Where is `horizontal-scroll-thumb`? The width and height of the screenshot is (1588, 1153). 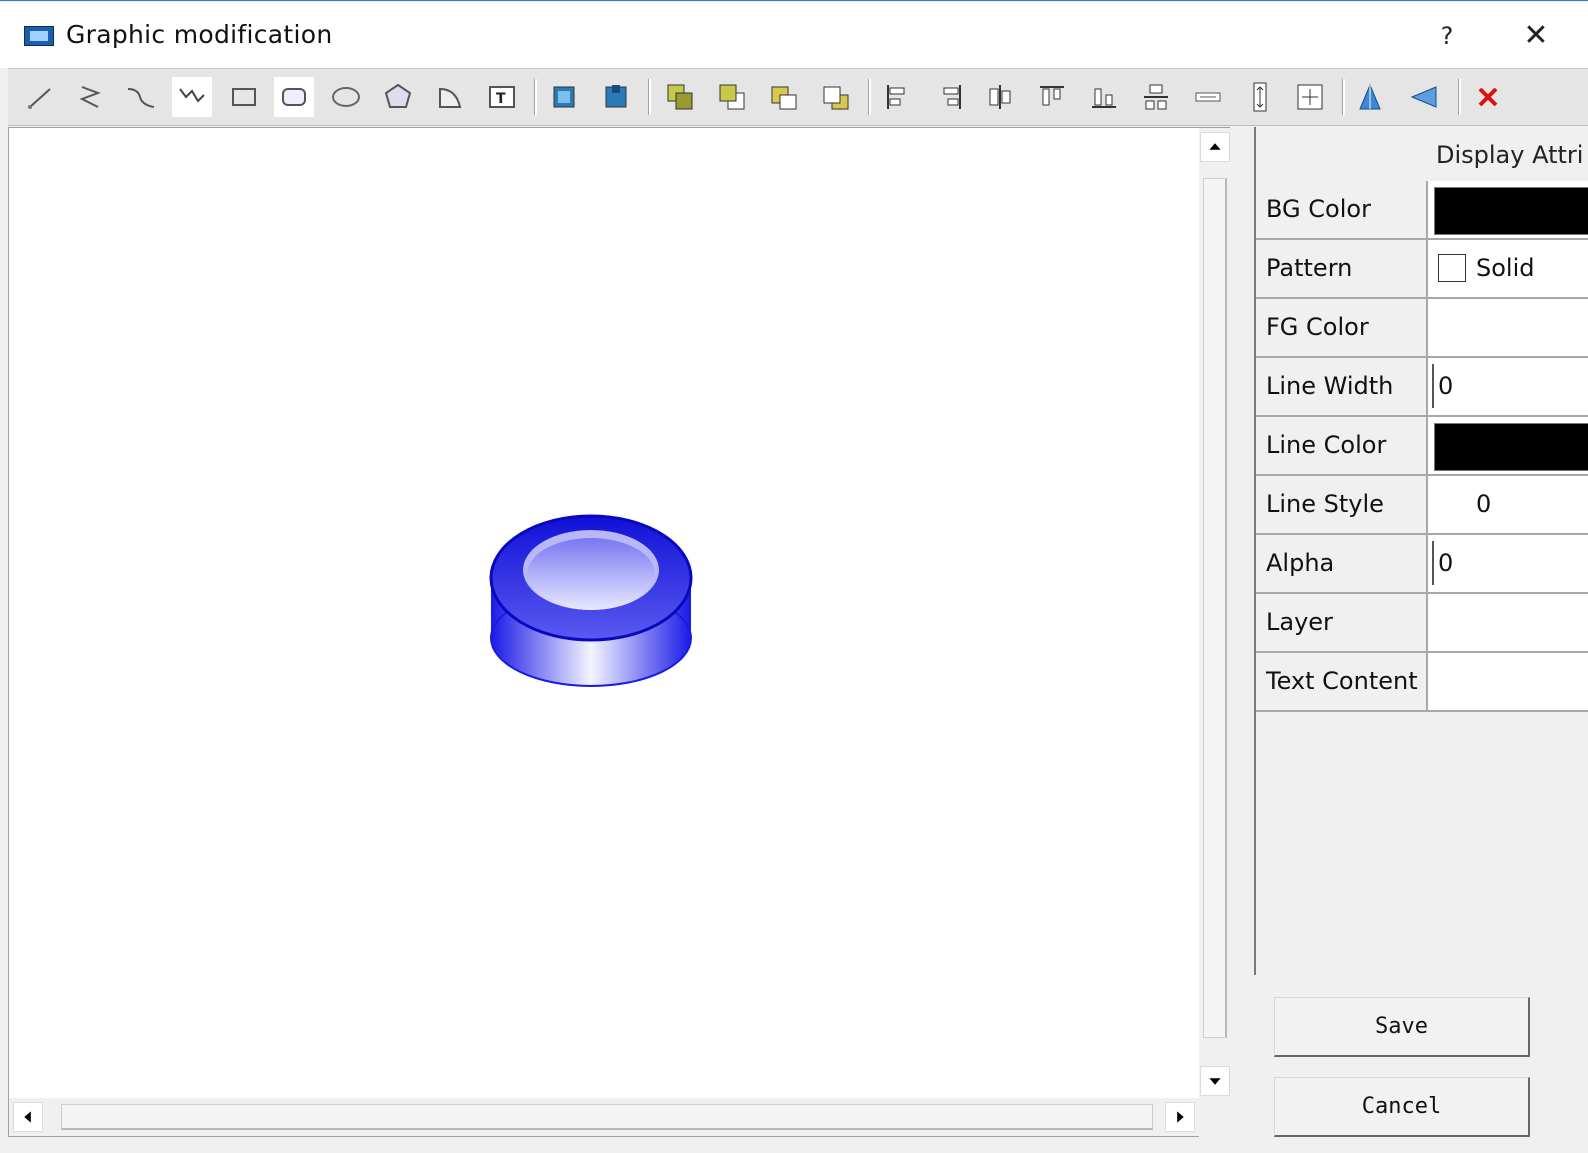
horizontal-scroll-thumb is located at coordinates (607, 1117).